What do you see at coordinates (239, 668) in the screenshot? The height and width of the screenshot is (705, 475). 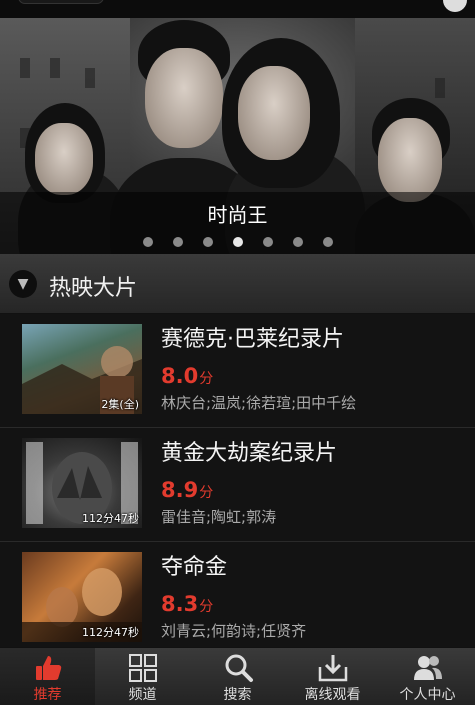 I see `search-icon` at bounding box center [239, 668].